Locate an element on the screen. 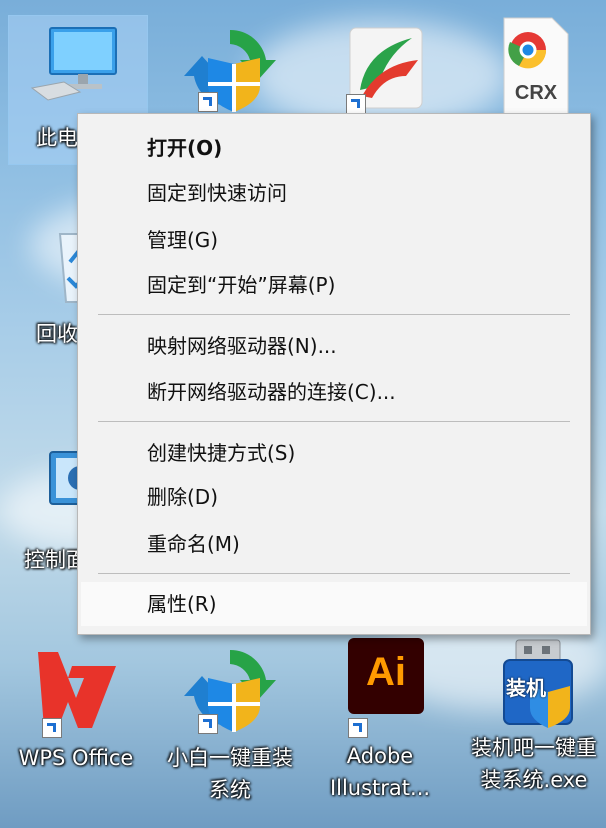 The width and height of the screenshot is (606, 828). zhuangjiba-usb-icon: 装机 is located at coordinates (534, 682).